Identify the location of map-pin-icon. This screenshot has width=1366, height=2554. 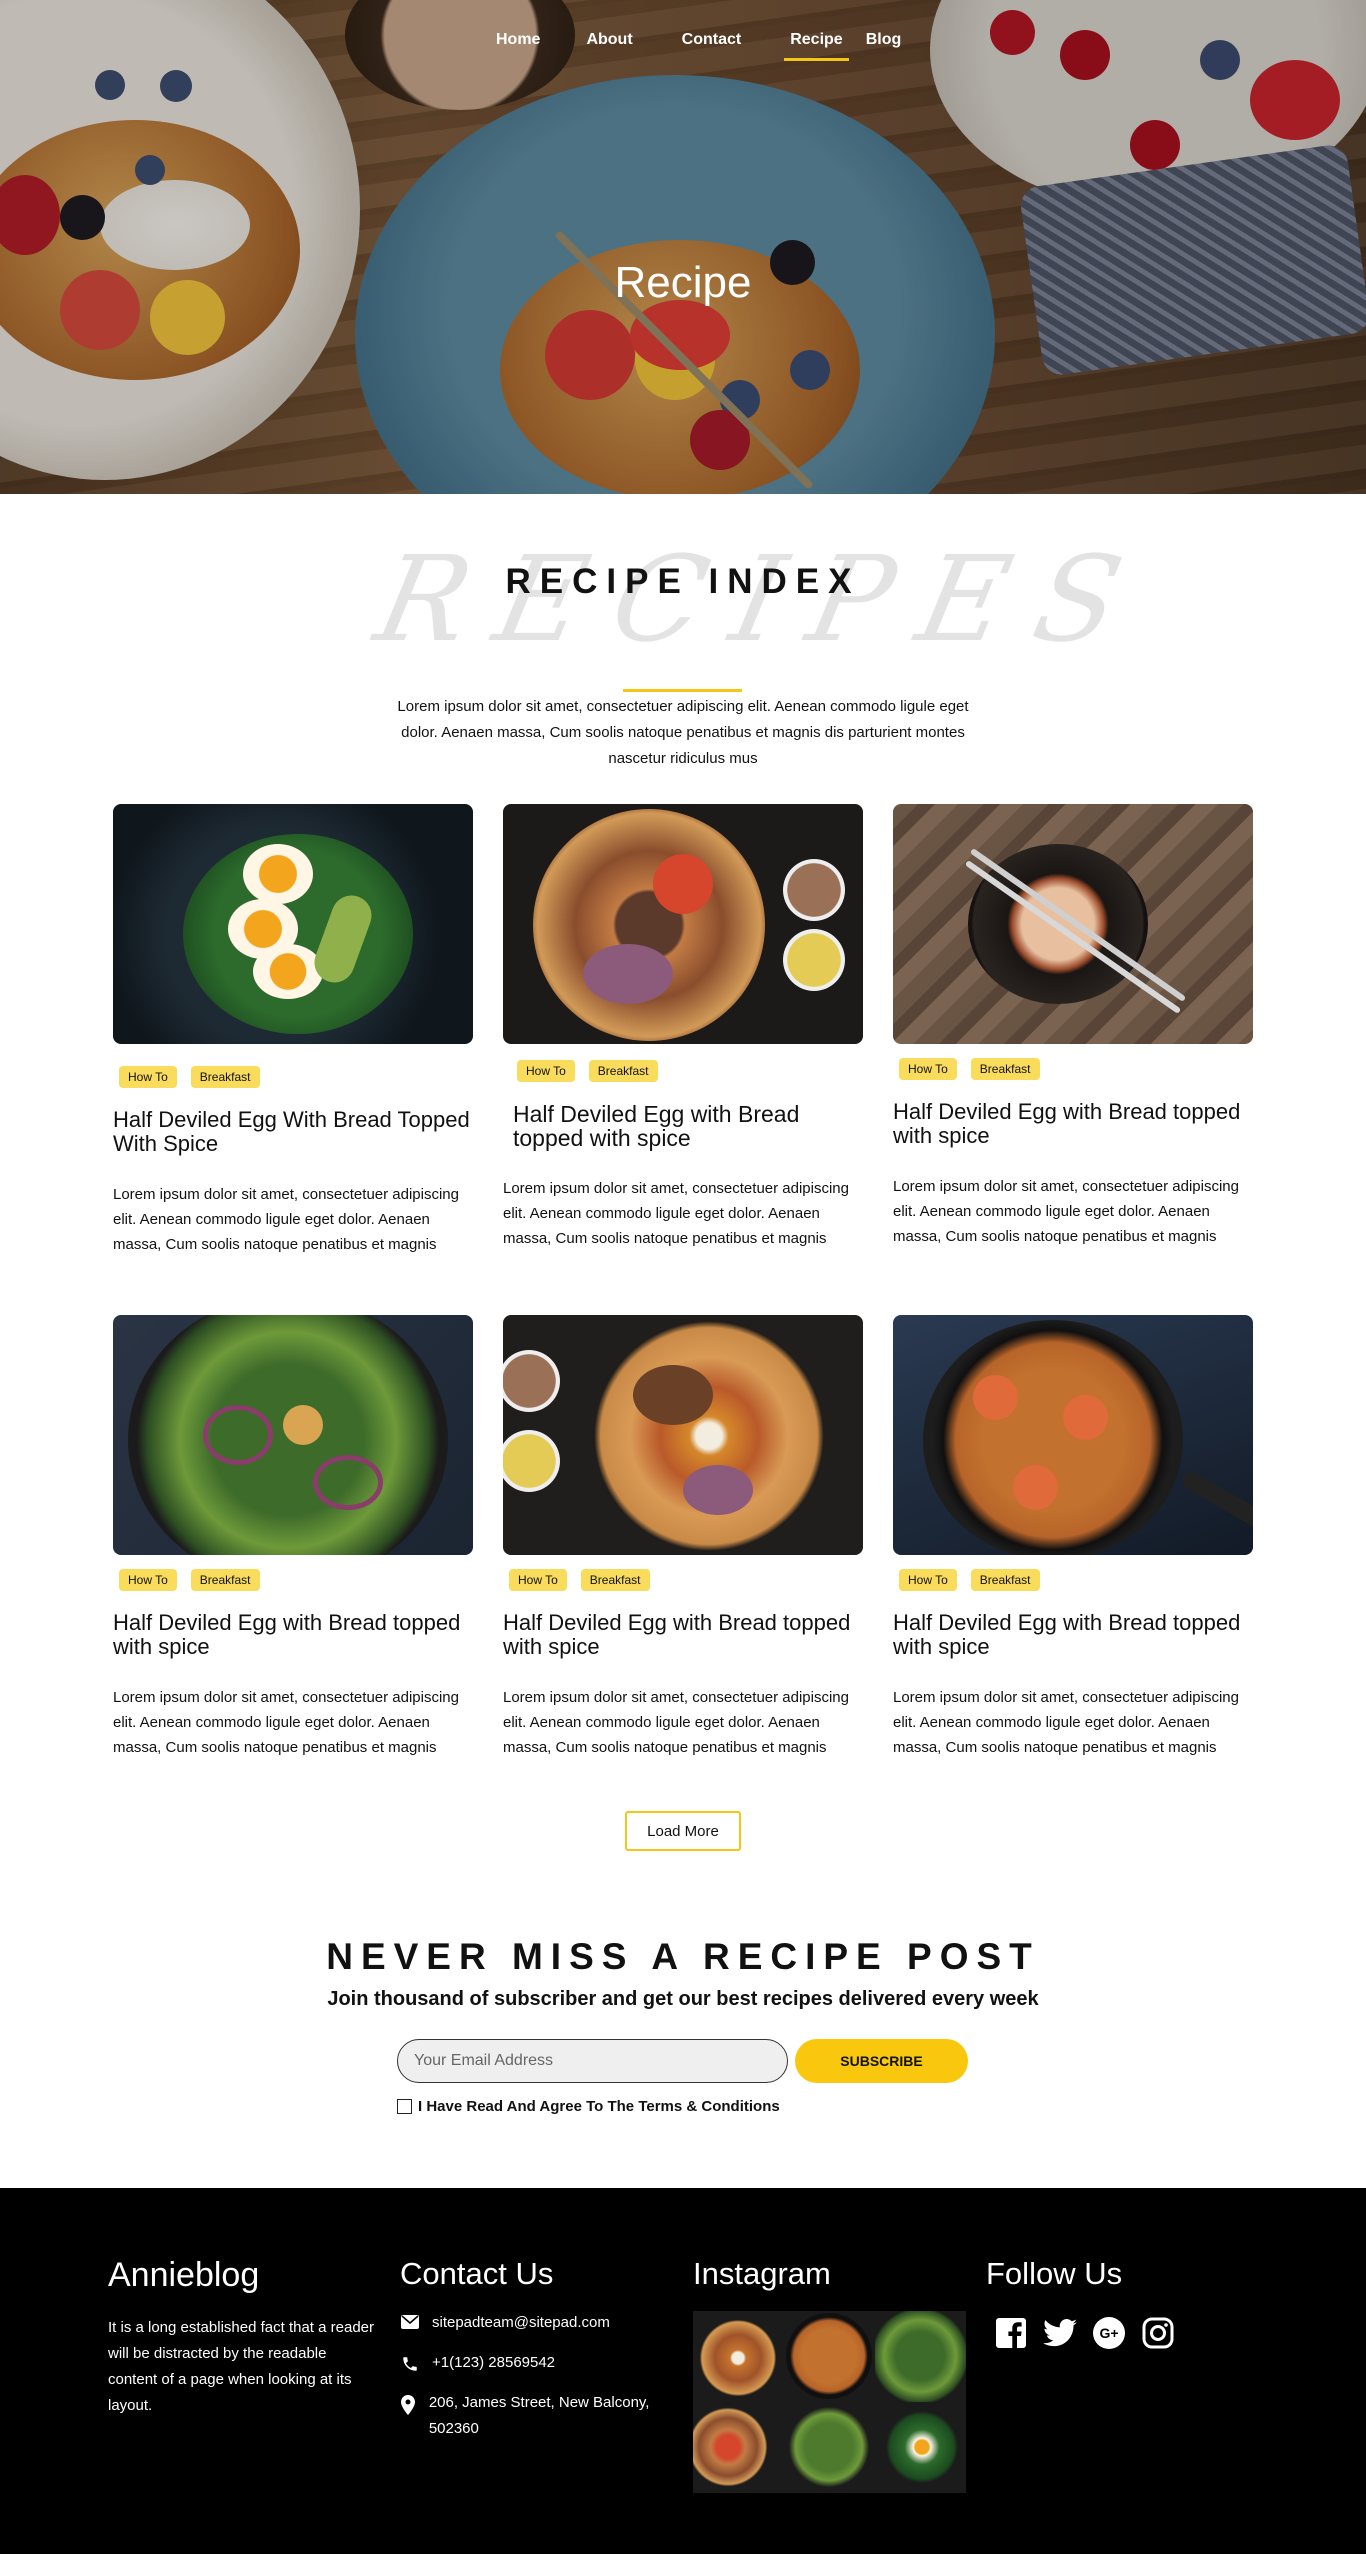
(408, 2402).